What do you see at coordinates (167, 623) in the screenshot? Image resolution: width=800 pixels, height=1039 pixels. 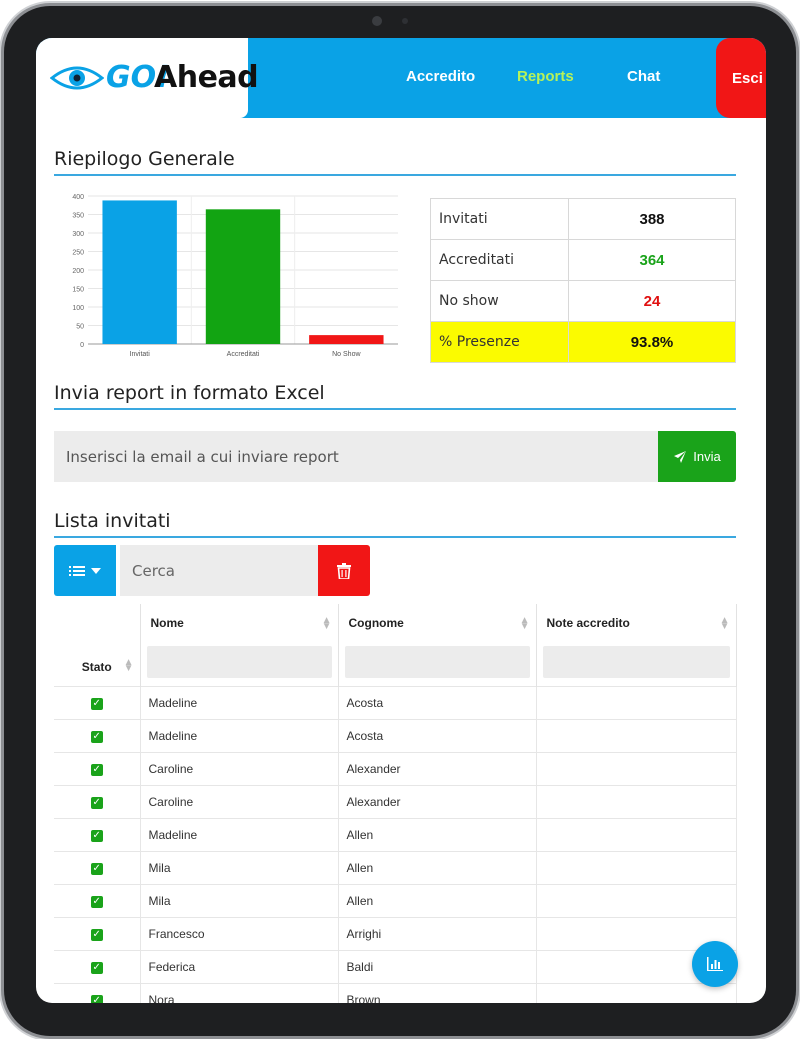 I see `column-label: Nome` at bounding box center [167, 623].